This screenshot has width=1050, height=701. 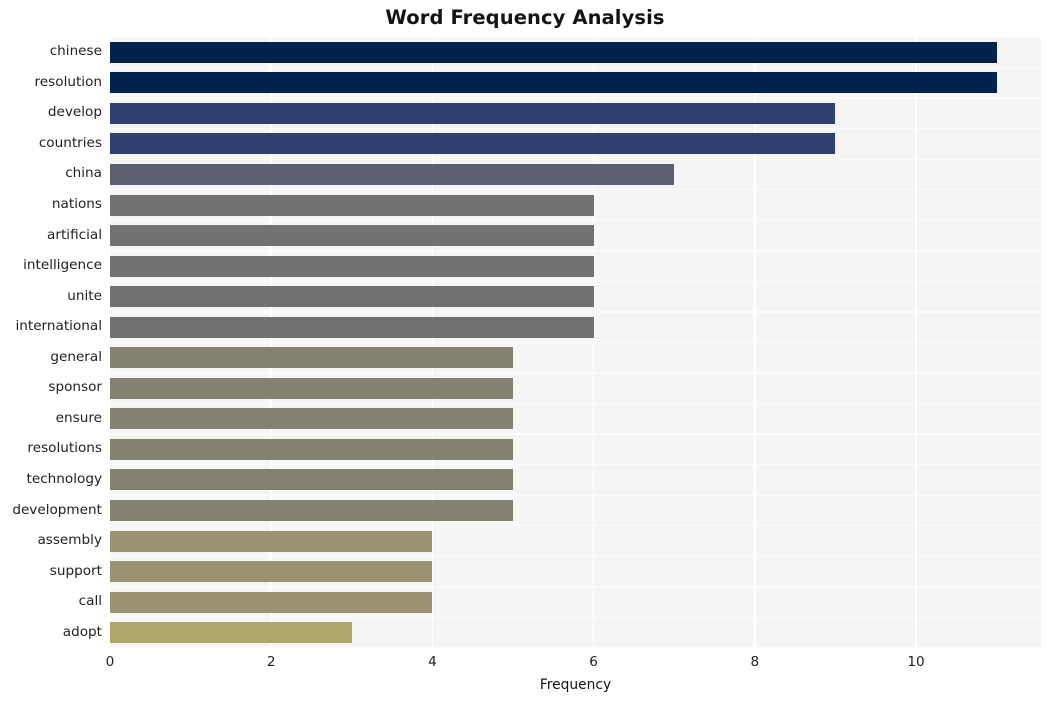 What do you see at coordinates (74, 234) in the screenshot?
I see `y-tick-label: artificial` at bounding box center [74, 234].